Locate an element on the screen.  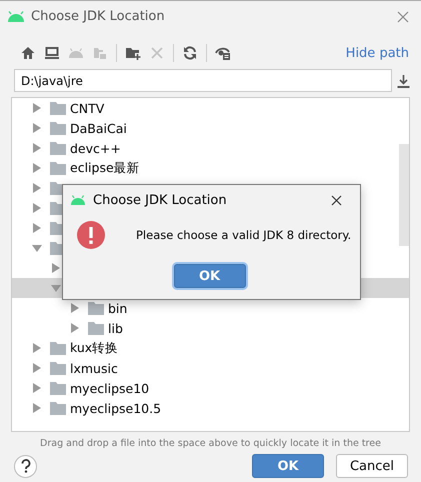
question-mark-icon is located at coordinates (25, 466).